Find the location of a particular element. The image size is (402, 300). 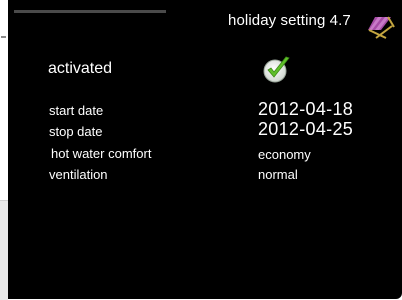

hot-water-comfort-label: hot water comfort is located at coordinates (101, 153).